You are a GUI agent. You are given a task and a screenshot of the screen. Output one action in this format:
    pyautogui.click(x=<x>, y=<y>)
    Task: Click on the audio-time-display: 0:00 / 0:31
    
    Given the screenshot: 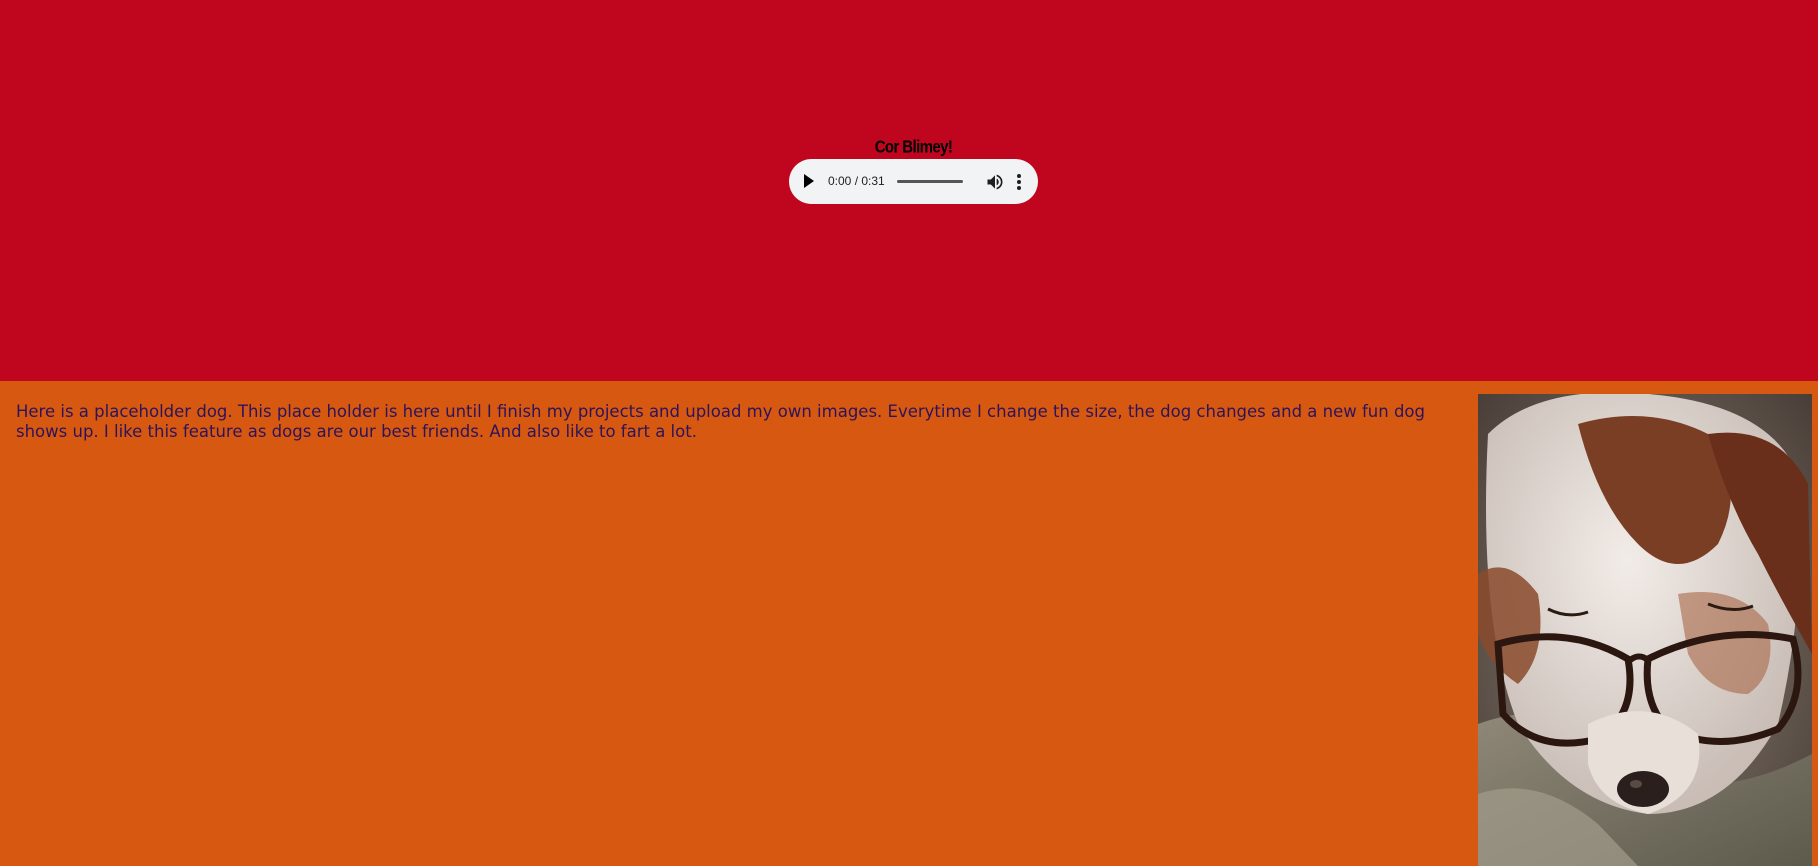 What is the action you would take?
    pyautogui.click(x=856, y=181)
    